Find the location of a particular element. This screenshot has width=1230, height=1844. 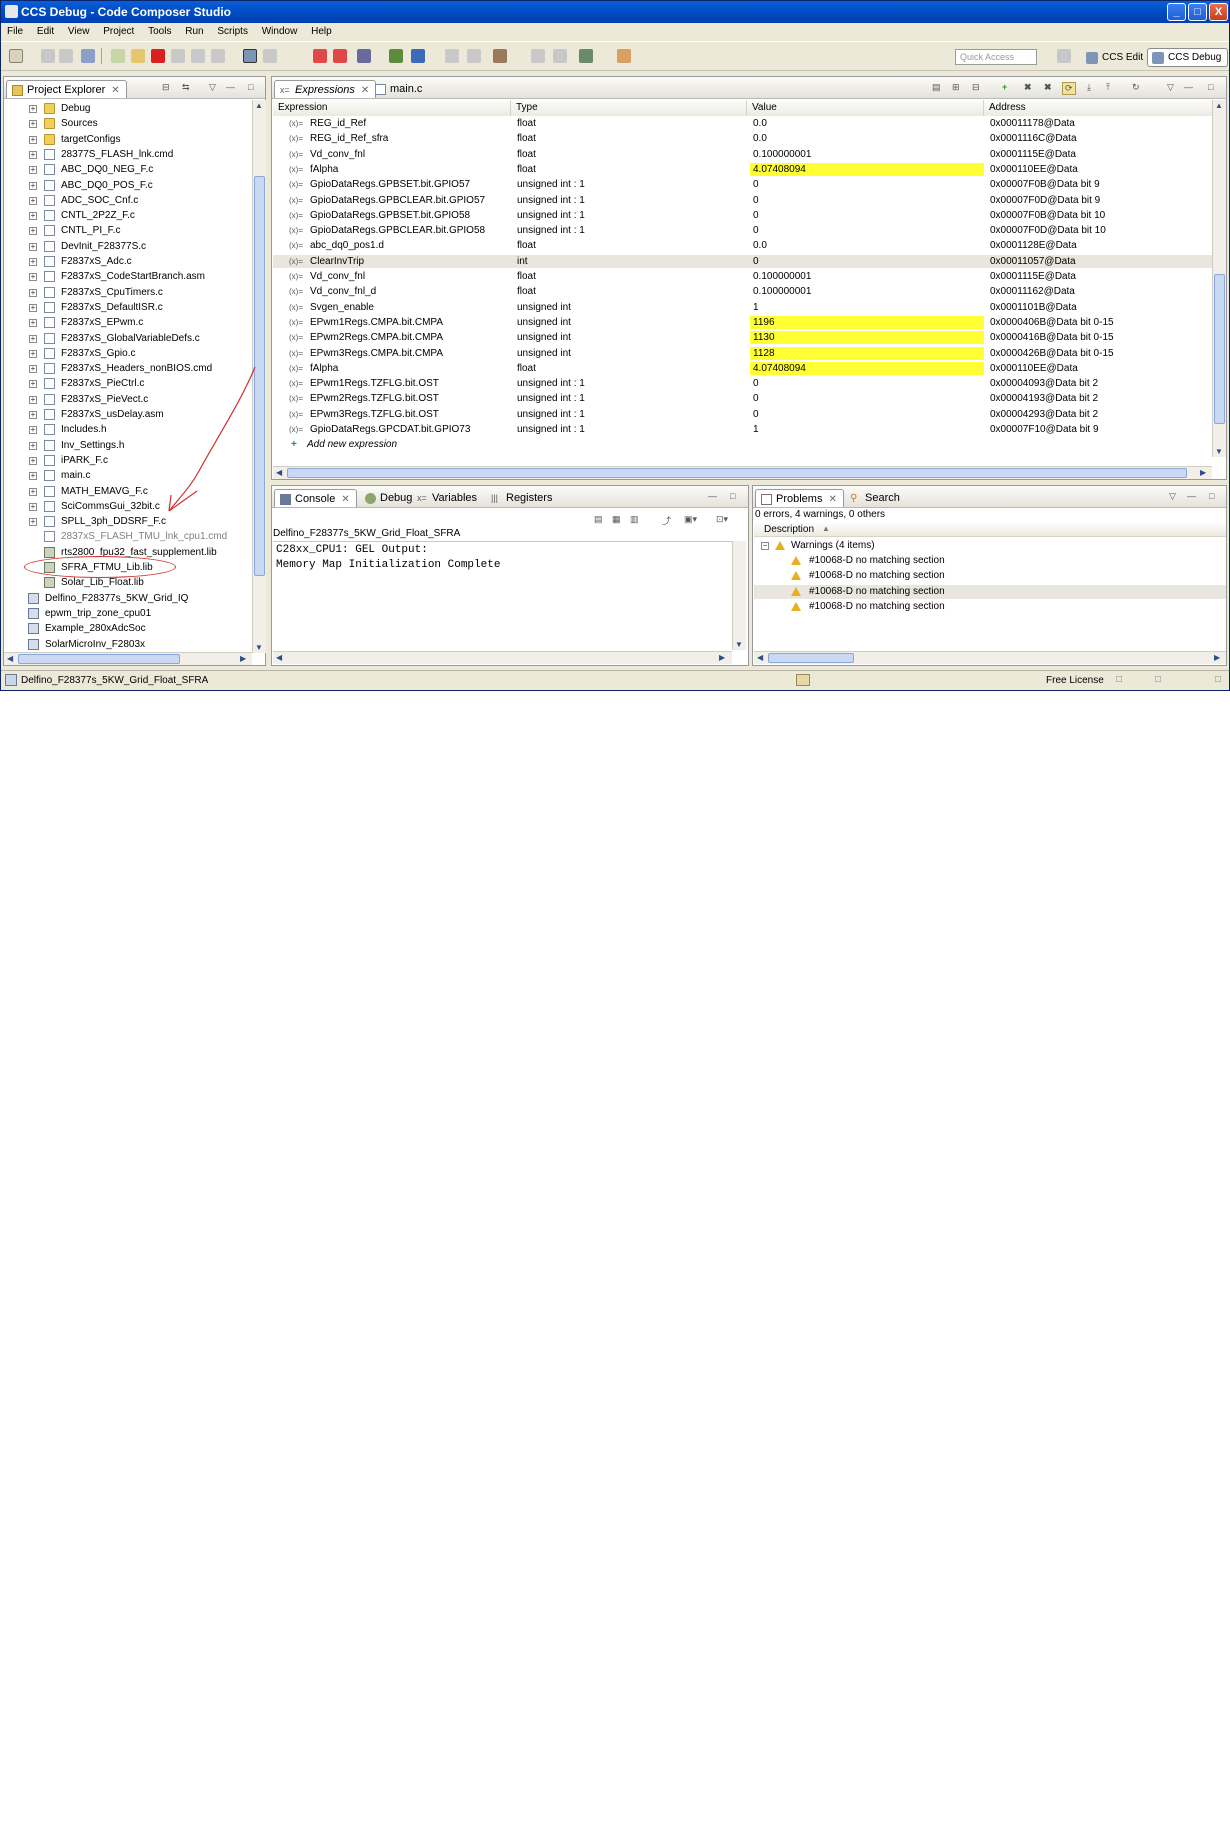

tree-item: + ABC_DQ0_POS_F.c is located at coordinates (128, 185).